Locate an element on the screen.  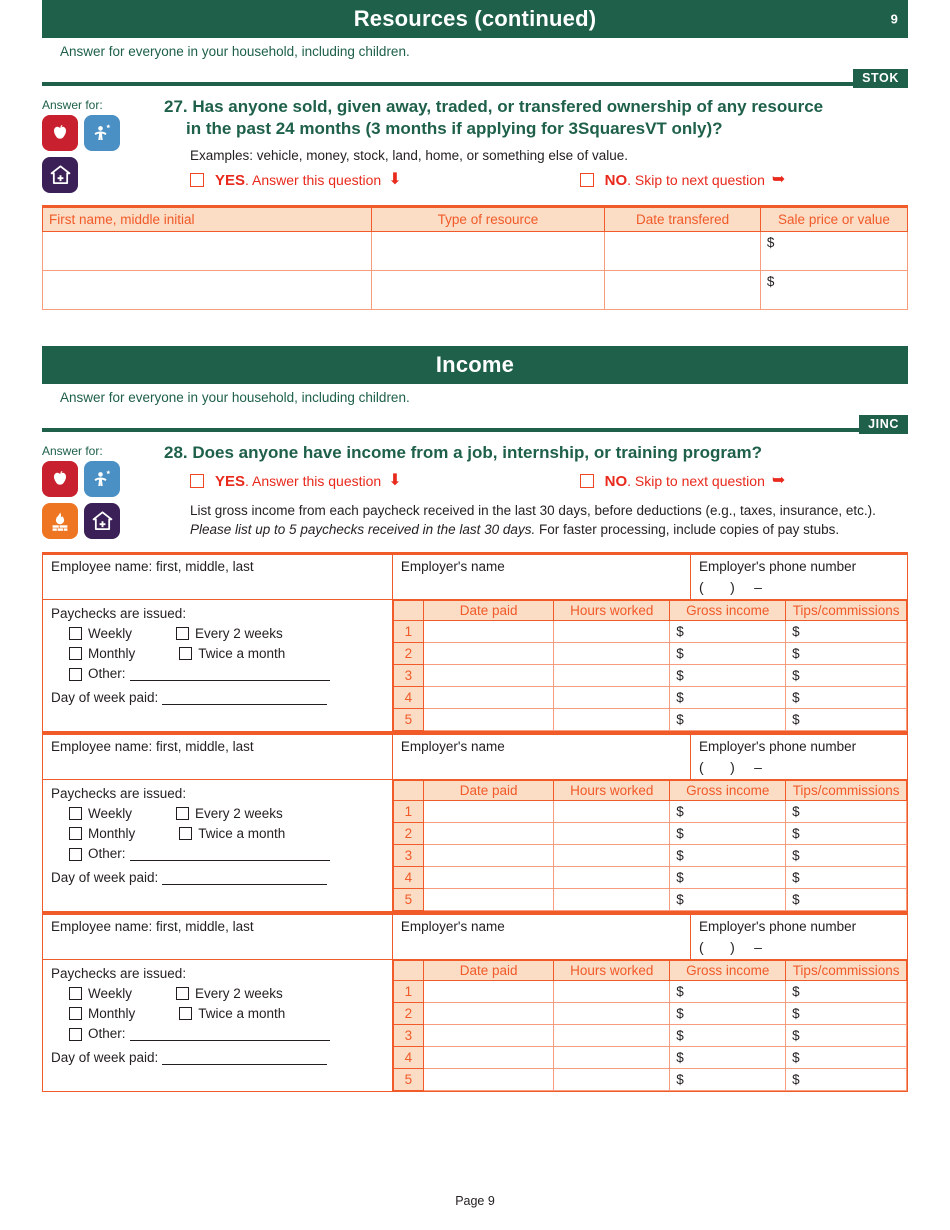
question-28-no-option: NO . Skip to next question ➥ is located at coordinates (682, 481).